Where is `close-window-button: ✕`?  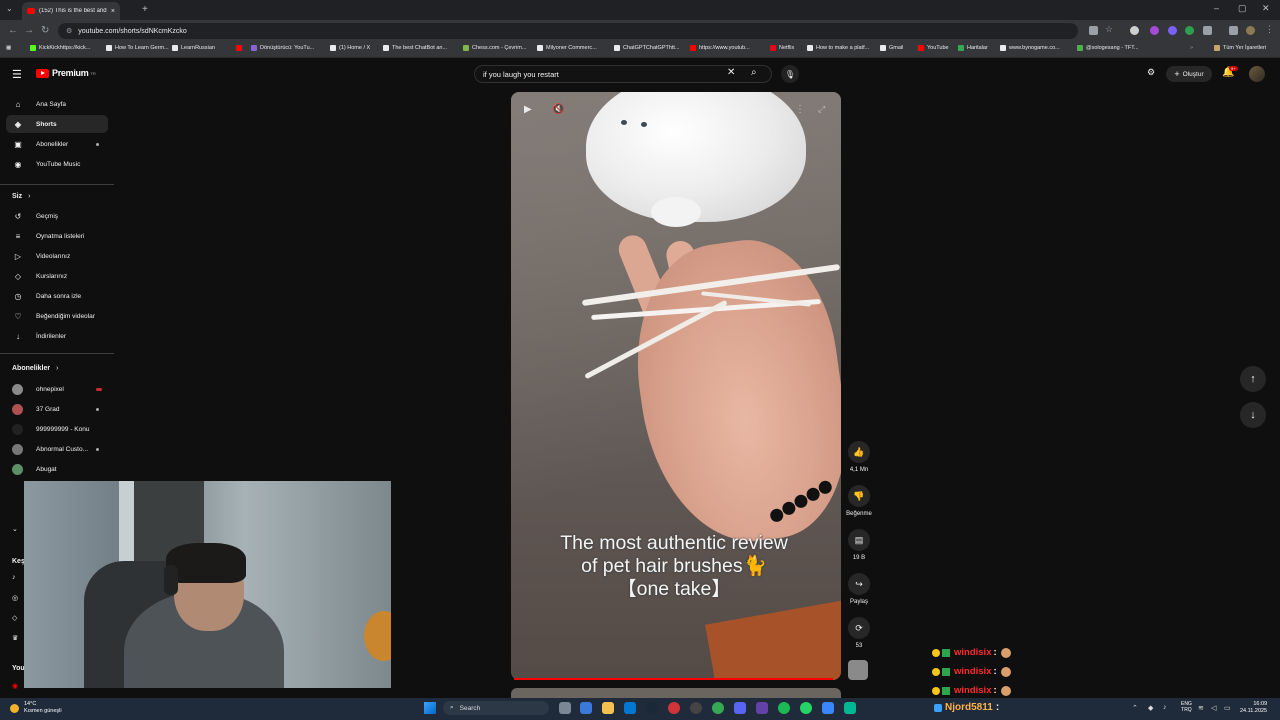 close-window-button: ✕ is located at coordinates (1266, 8).